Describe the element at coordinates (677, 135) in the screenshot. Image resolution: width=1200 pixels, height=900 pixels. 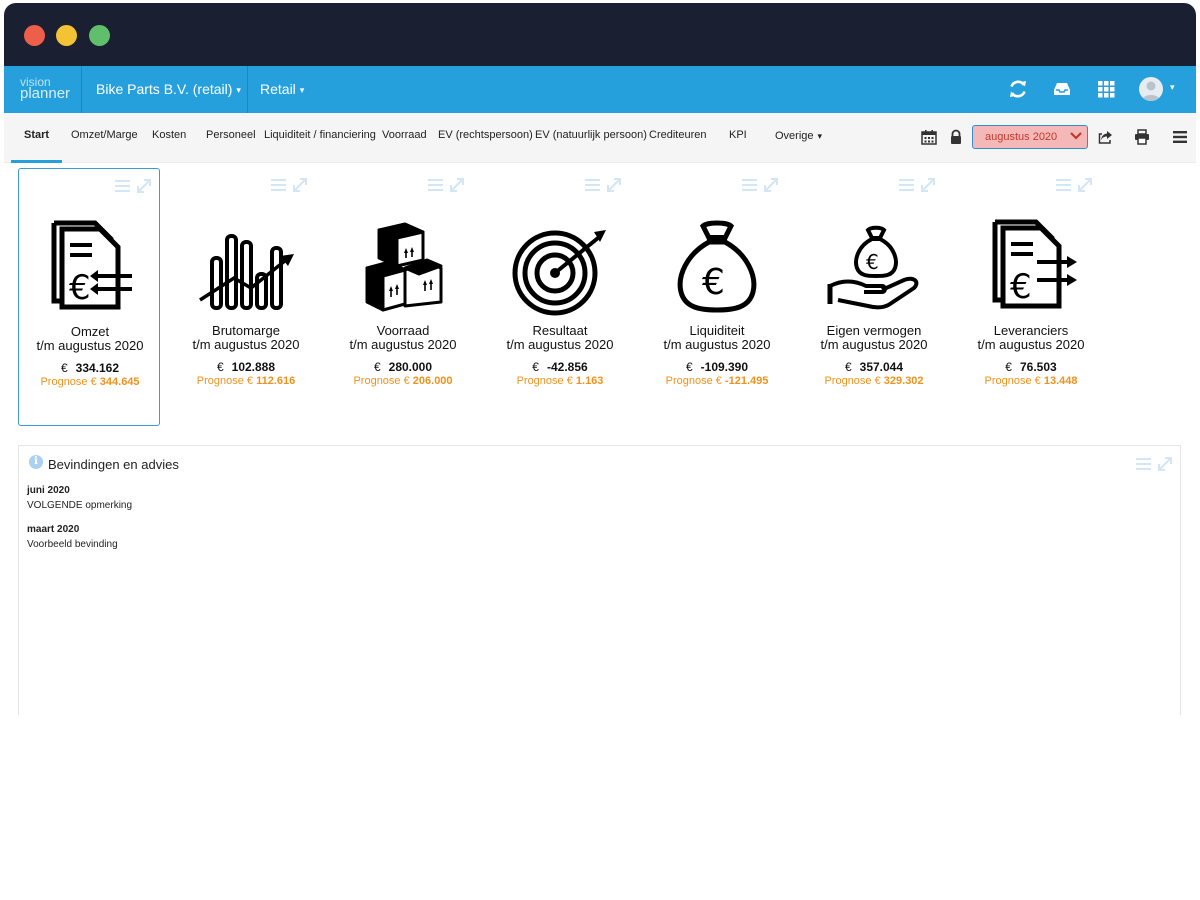
I see `tab-crediteuren: Crediteuren` at that location.